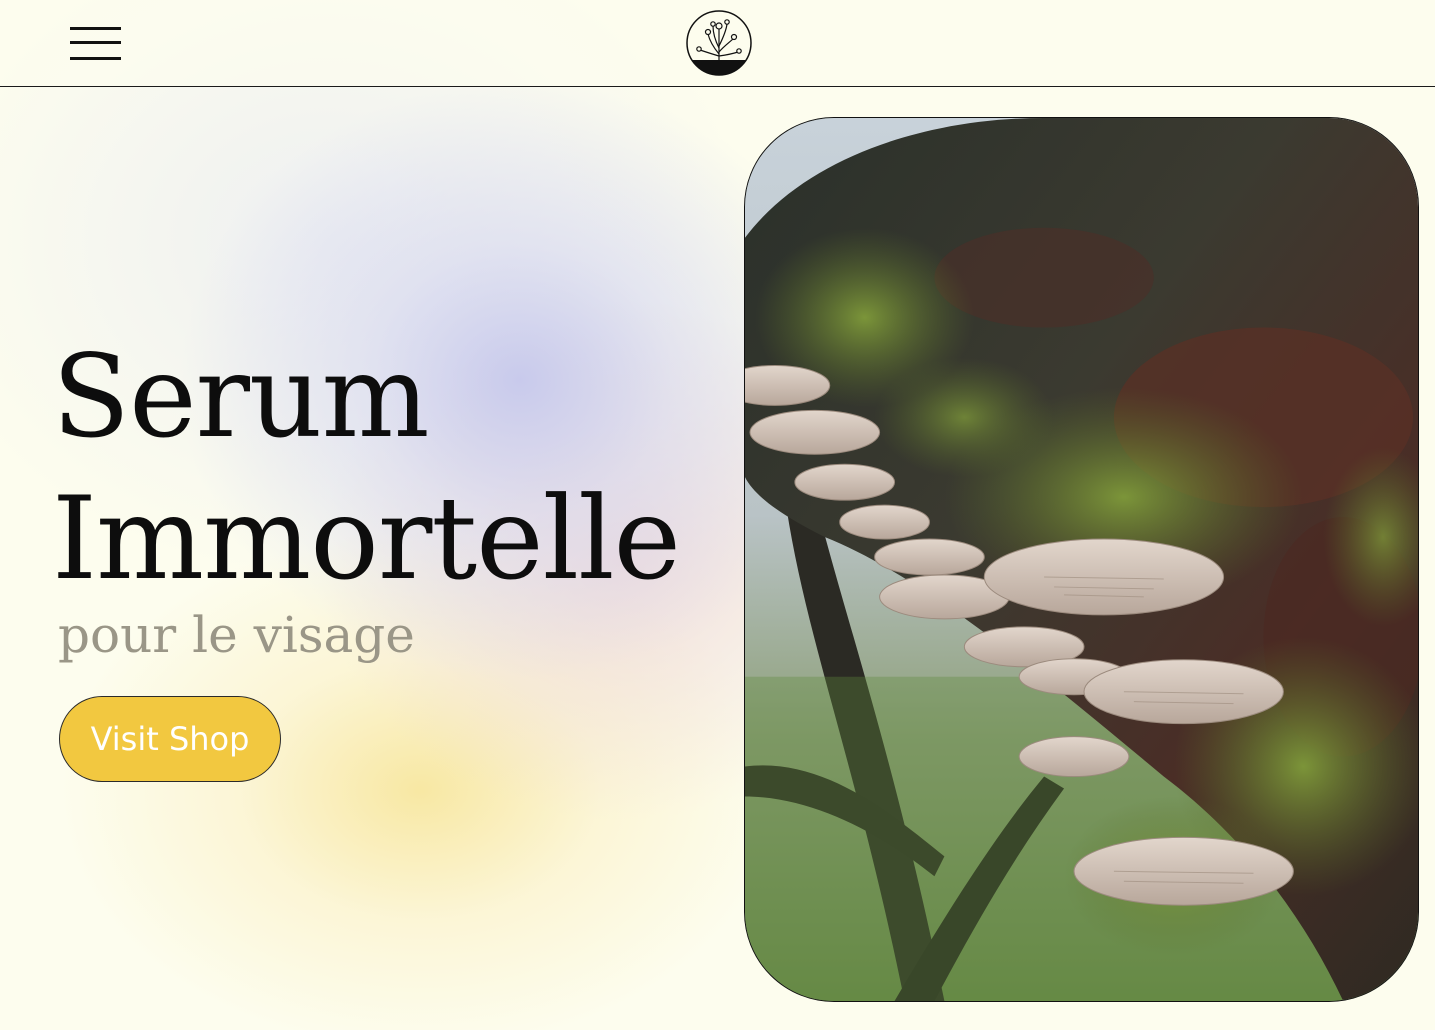 The image size is (1435, 1030). I want to click on hero-title-line-2: Immortelle, so click(366, 538).